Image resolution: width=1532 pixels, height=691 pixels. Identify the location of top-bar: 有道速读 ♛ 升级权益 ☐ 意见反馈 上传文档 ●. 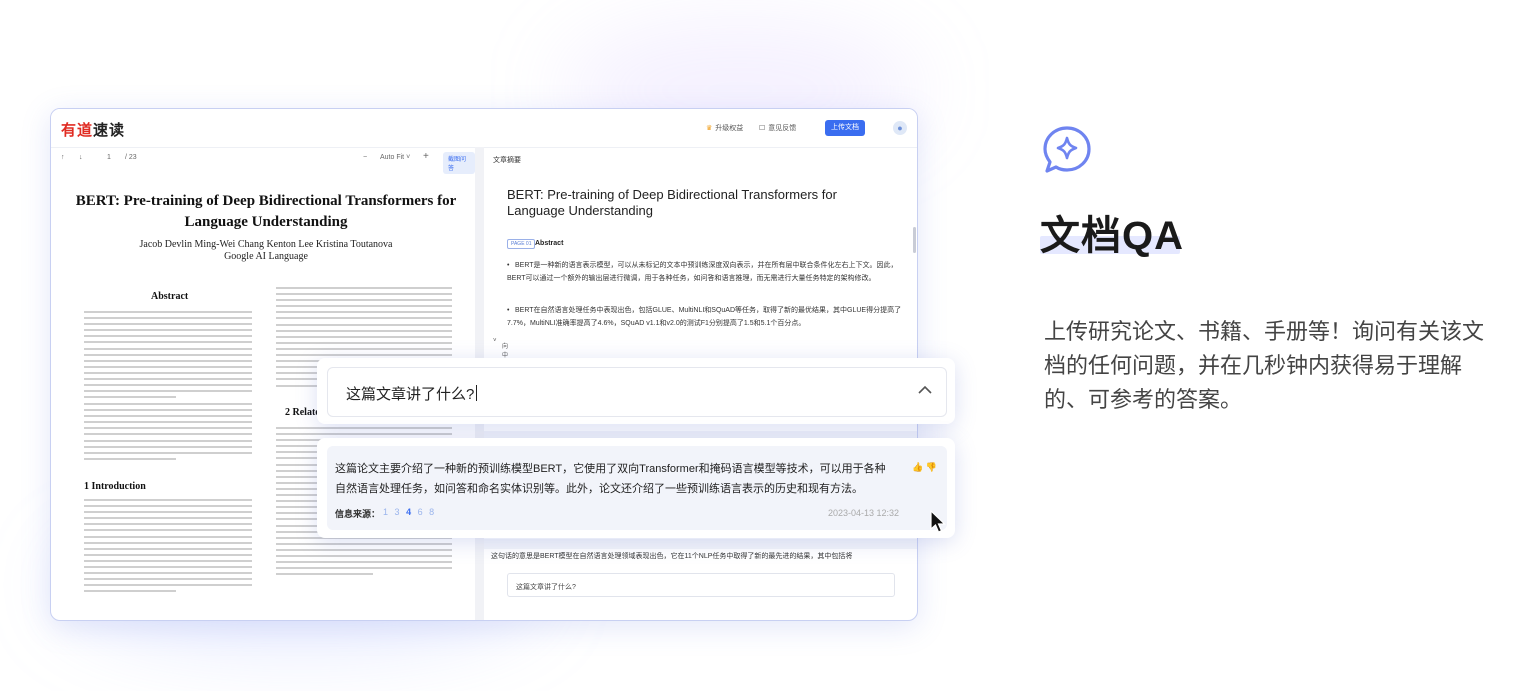
(484, 128).